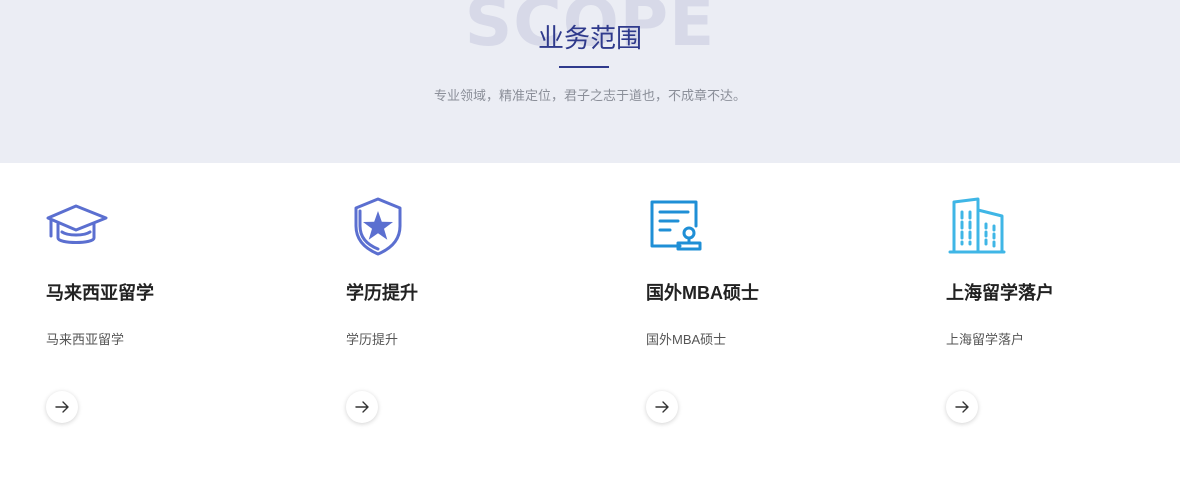 This screenshot has height=481, width=1180. What do you see at coordinates (678, 228) in the screenshot?
I see `certificate-stamp-icon` at bounding box center [678, 228].